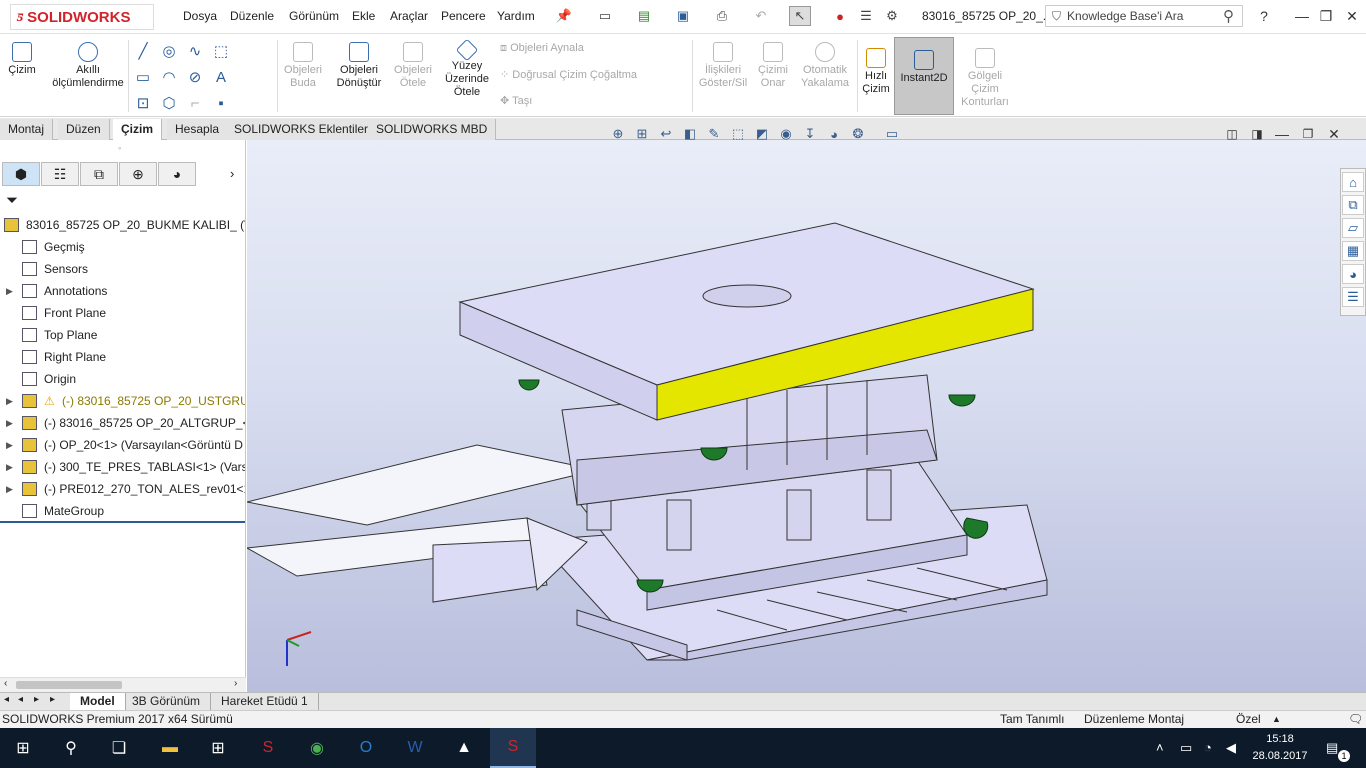 The image size is (1366, 768). I want to click on scroll-right-icon: ›, so click(235, 683).